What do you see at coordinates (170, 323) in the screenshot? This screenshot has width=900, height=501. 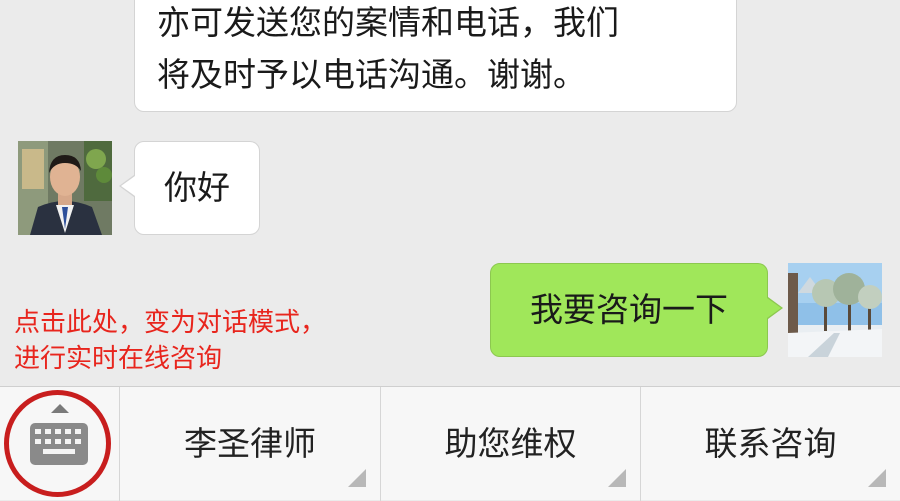 I see `hint-line: 点击此处，变为对话模式，` at bounding box center [170, 323].